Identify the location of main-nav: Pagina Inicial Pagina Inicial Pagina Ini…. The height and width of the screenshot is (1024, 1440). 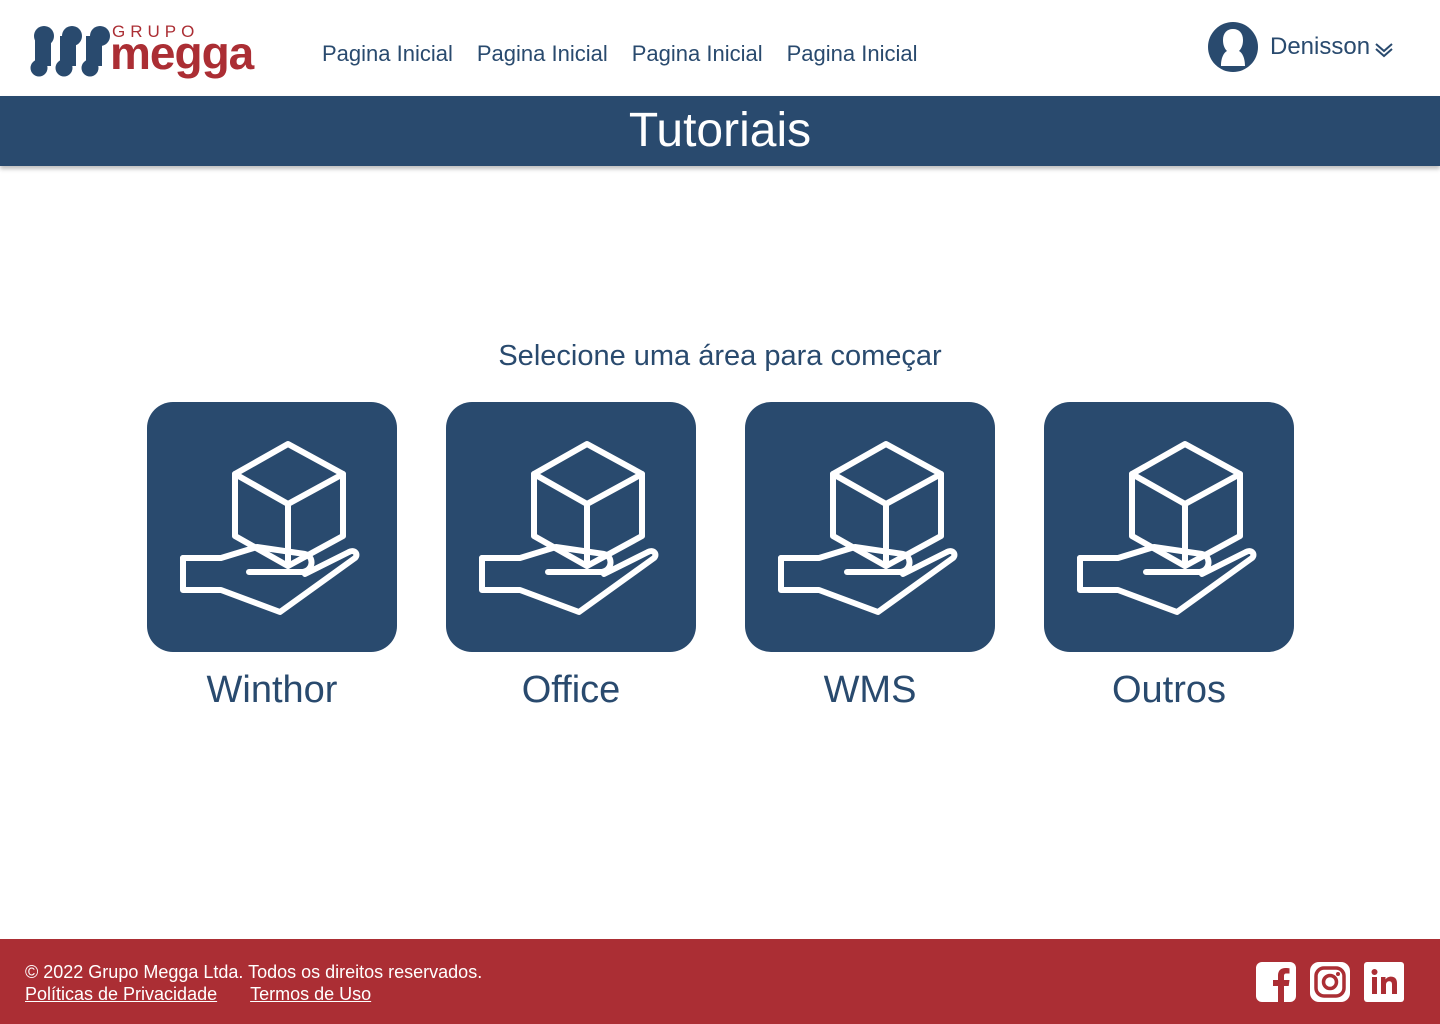
(620, 54).